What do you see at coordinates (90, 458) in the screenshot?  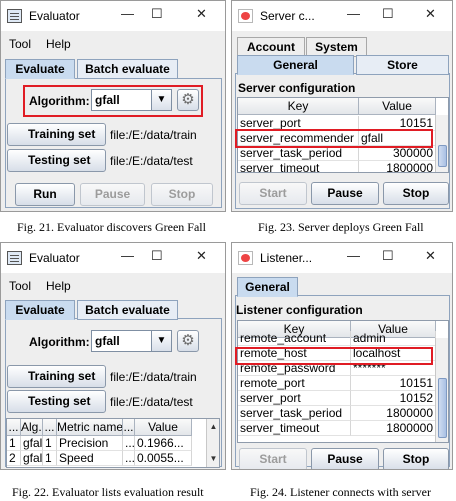 I see `table-cell: Speed` at bounding box center [90, 458].